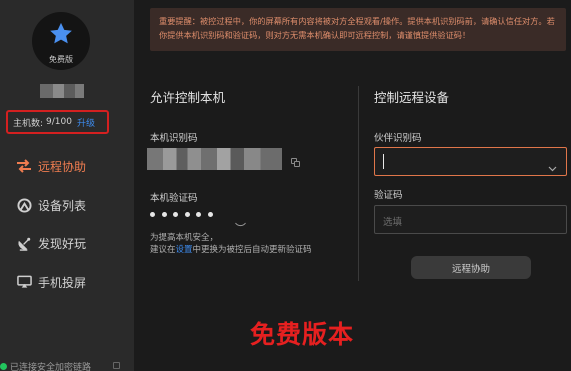  Describe the element at coordinates (174, 138) in the screenshot. I see `local-id-label: 本机识别码` at that location.